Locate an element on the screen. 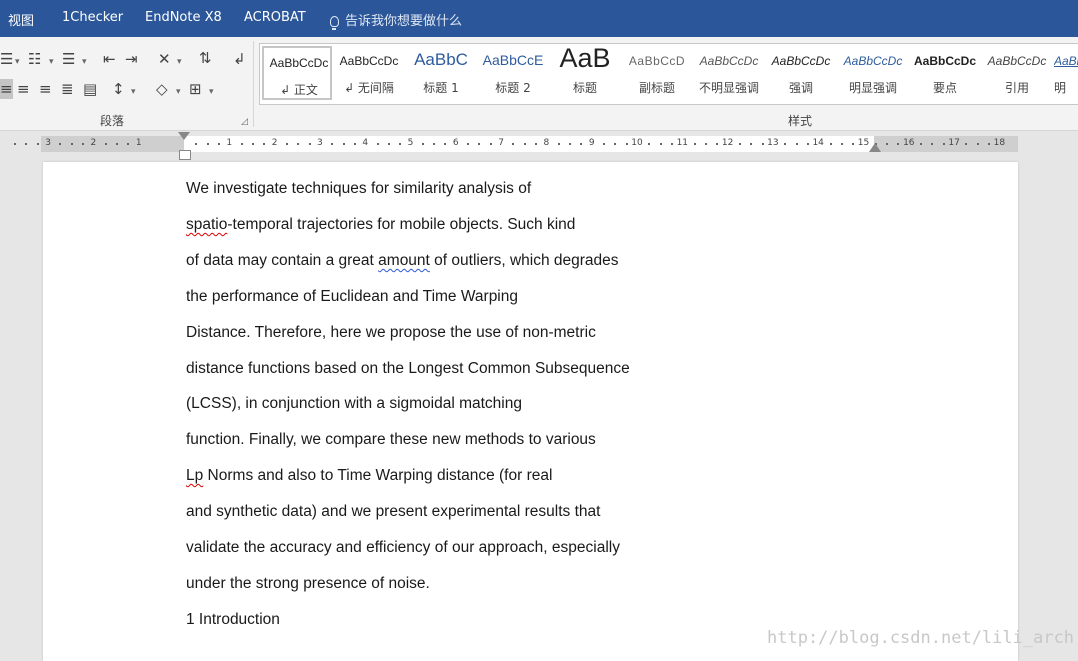  style-intense-emphasis: AaBbCcDc 明显强调 is located at coordinates (873, 73).